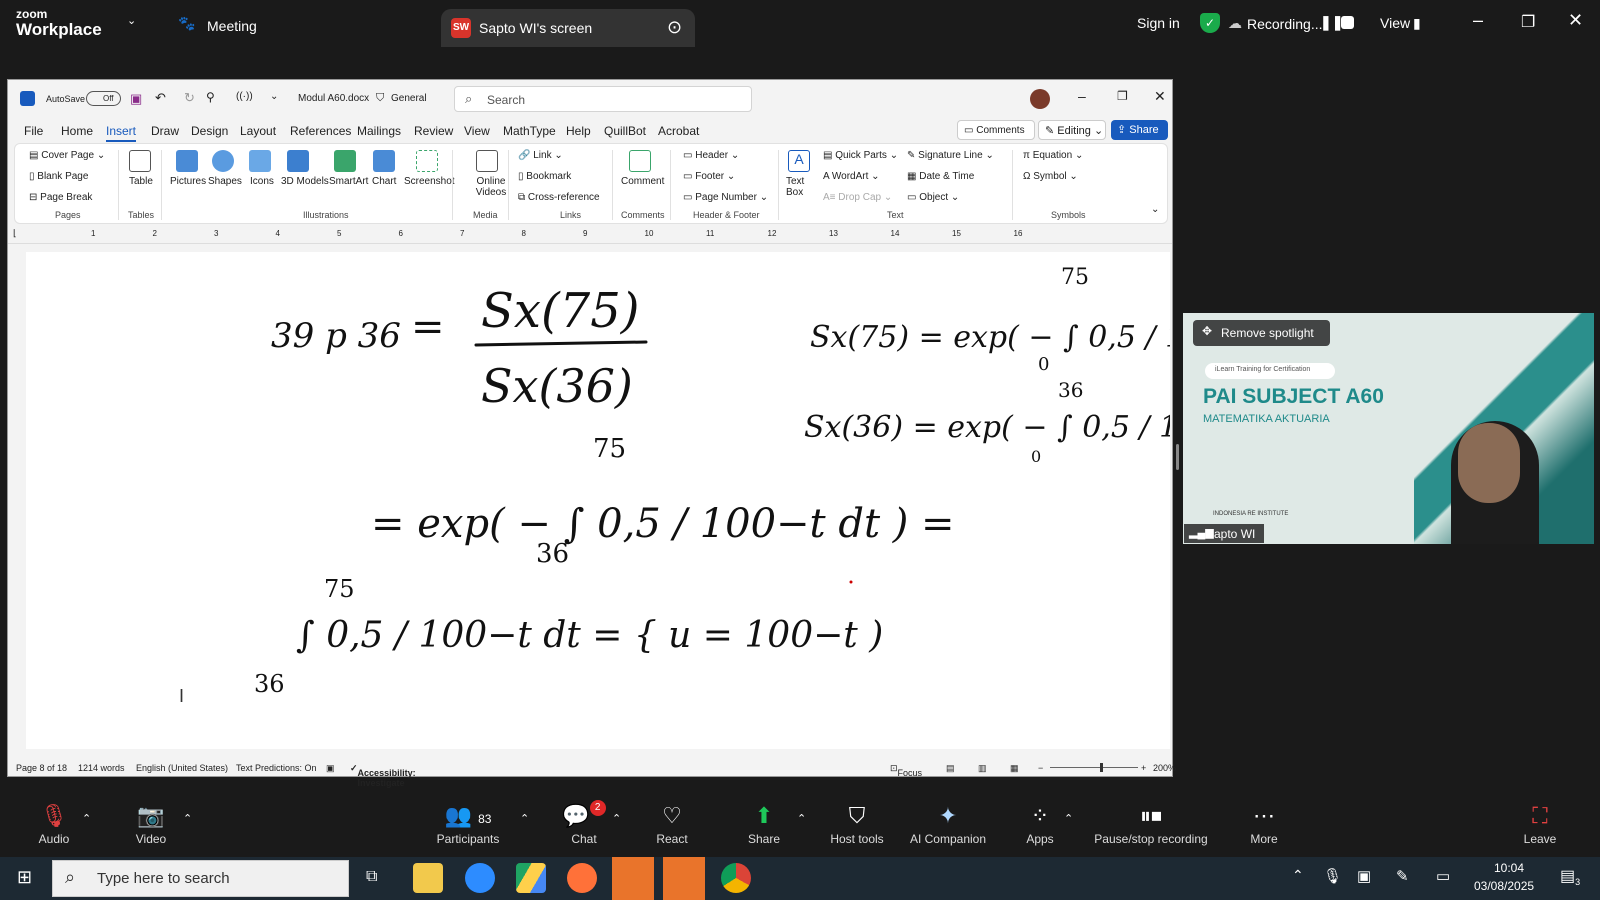 This screenshot has width=1600, height=900. Describe the element at coordinates (711, 155) in the screenshot. I see `header-button: ▭ Header ⌄` at that location.